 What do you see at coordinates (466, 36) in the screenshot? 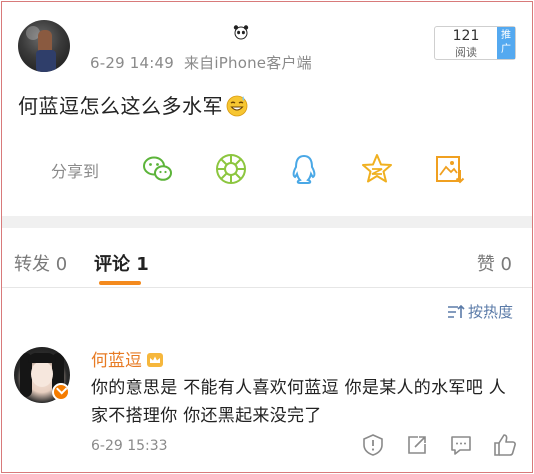
I see `read-count: 121` at bounding box center [466, 36].